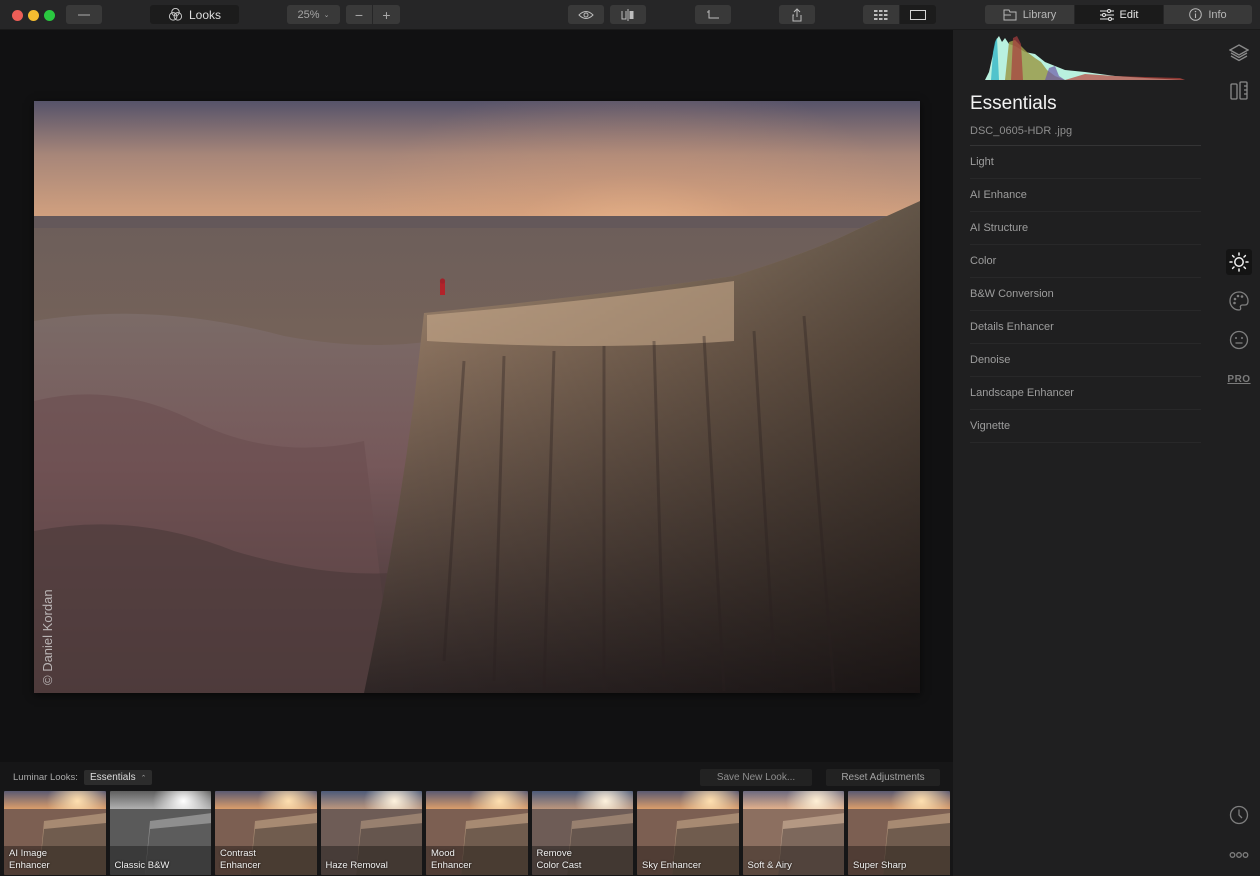 The height and width of the screenshot is (876, 1260). I want to click on grid-view-button, so click(881, 14).